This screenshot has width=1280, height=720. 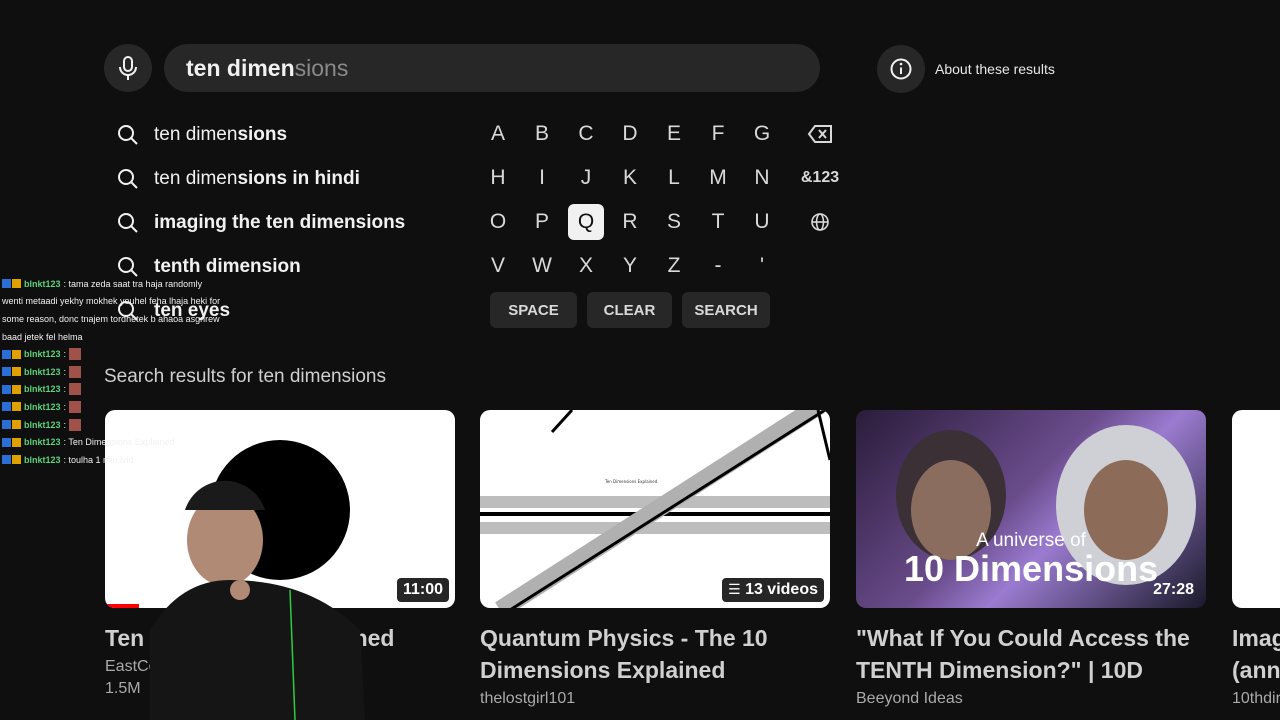 What do you see at coordinates (260, 223) in the screenshot?
I see `suggestion-item: imaging the ten dimensions` at bounding box center [260, 223].